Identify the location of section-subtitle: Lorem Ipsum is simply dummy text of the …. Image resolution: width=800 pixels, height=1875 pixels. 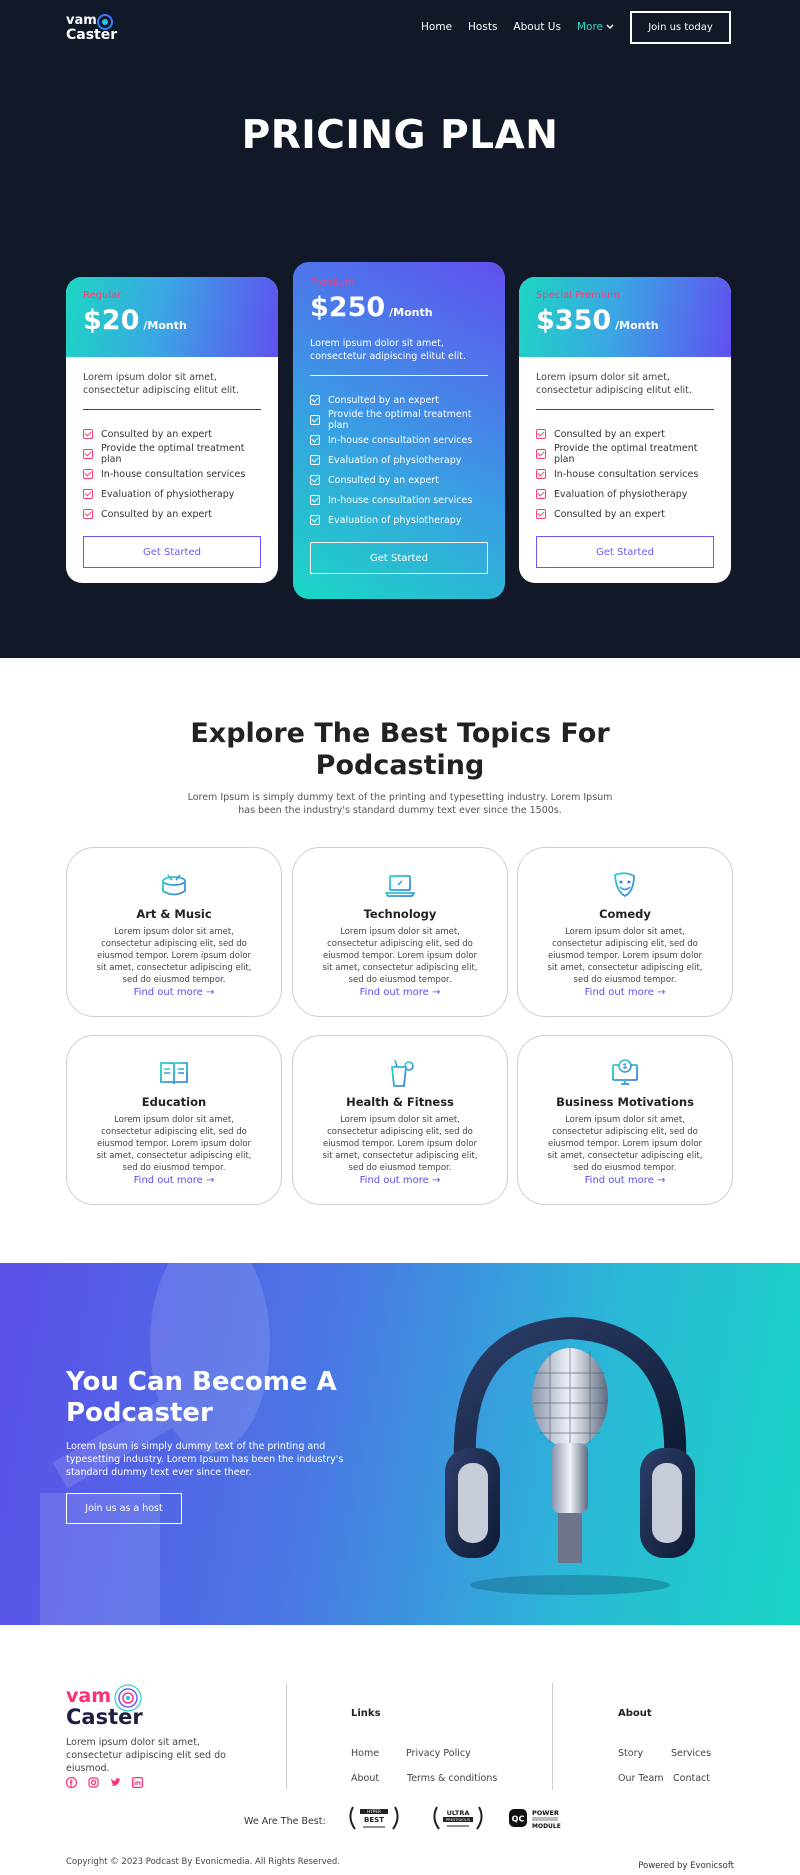
(400, 804).